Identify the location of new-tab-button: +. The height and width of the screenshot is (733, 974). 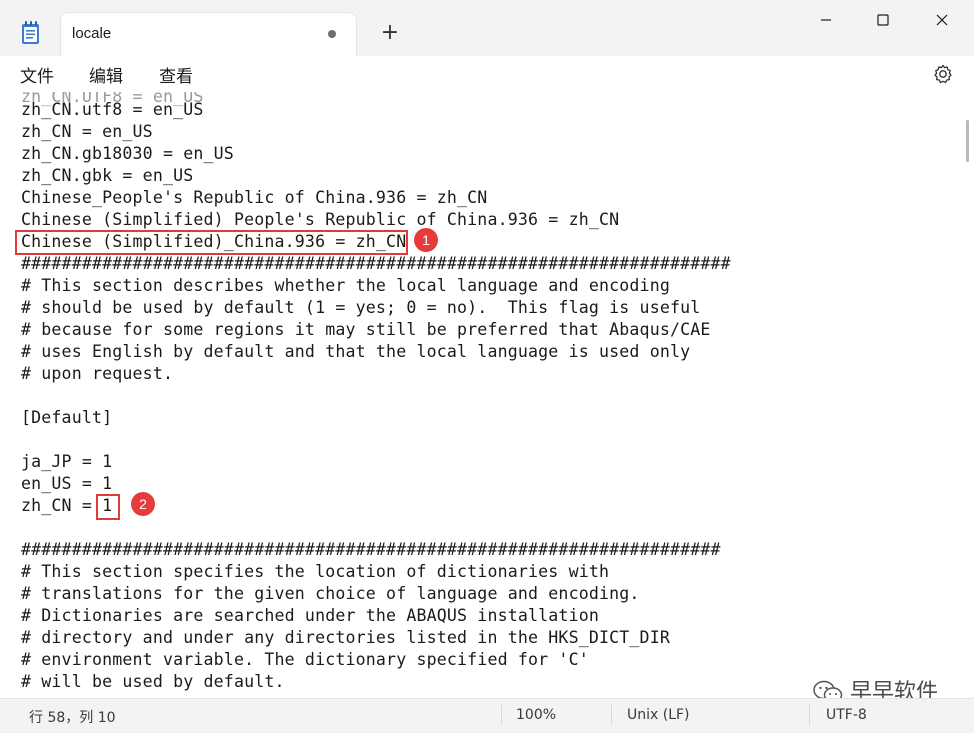
(390, 33).